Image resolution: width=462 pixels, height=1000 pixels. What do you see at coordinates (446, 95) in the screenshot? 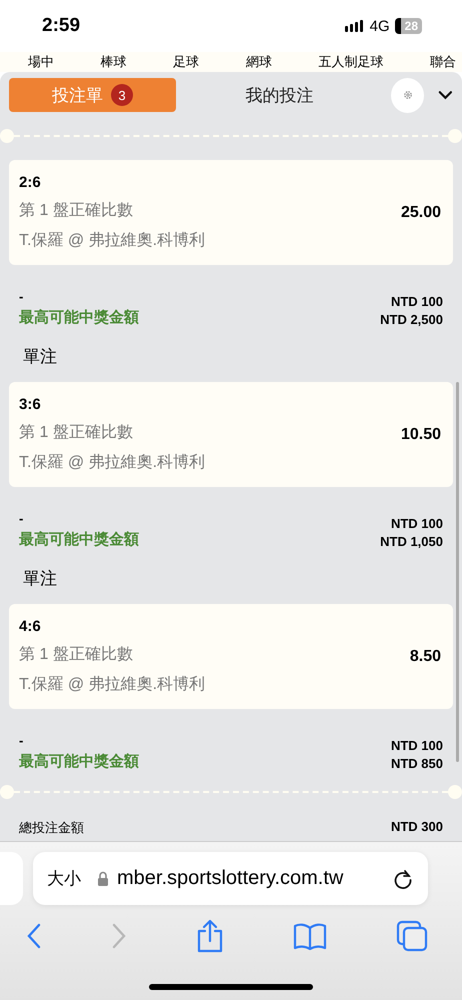
I see `chevron-down-icon` at bounding box center [446, 95].